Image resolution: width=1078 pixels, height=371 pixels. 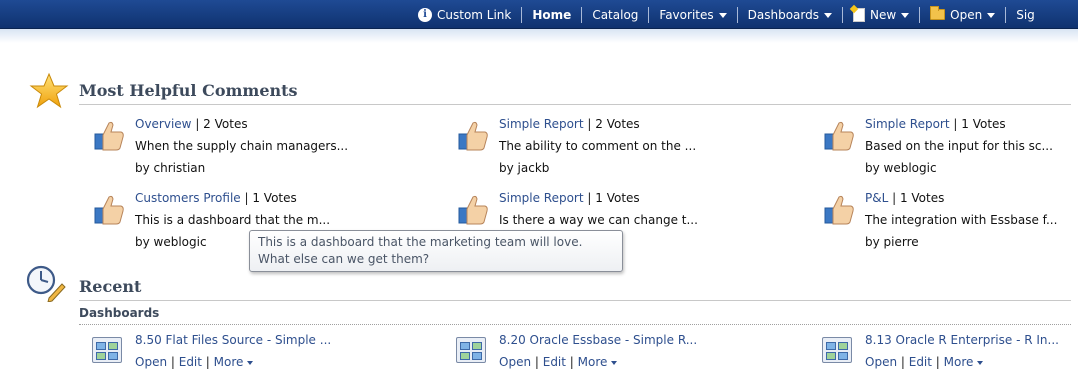 I want to click on home-link: Home, so click(x=551, y=14).